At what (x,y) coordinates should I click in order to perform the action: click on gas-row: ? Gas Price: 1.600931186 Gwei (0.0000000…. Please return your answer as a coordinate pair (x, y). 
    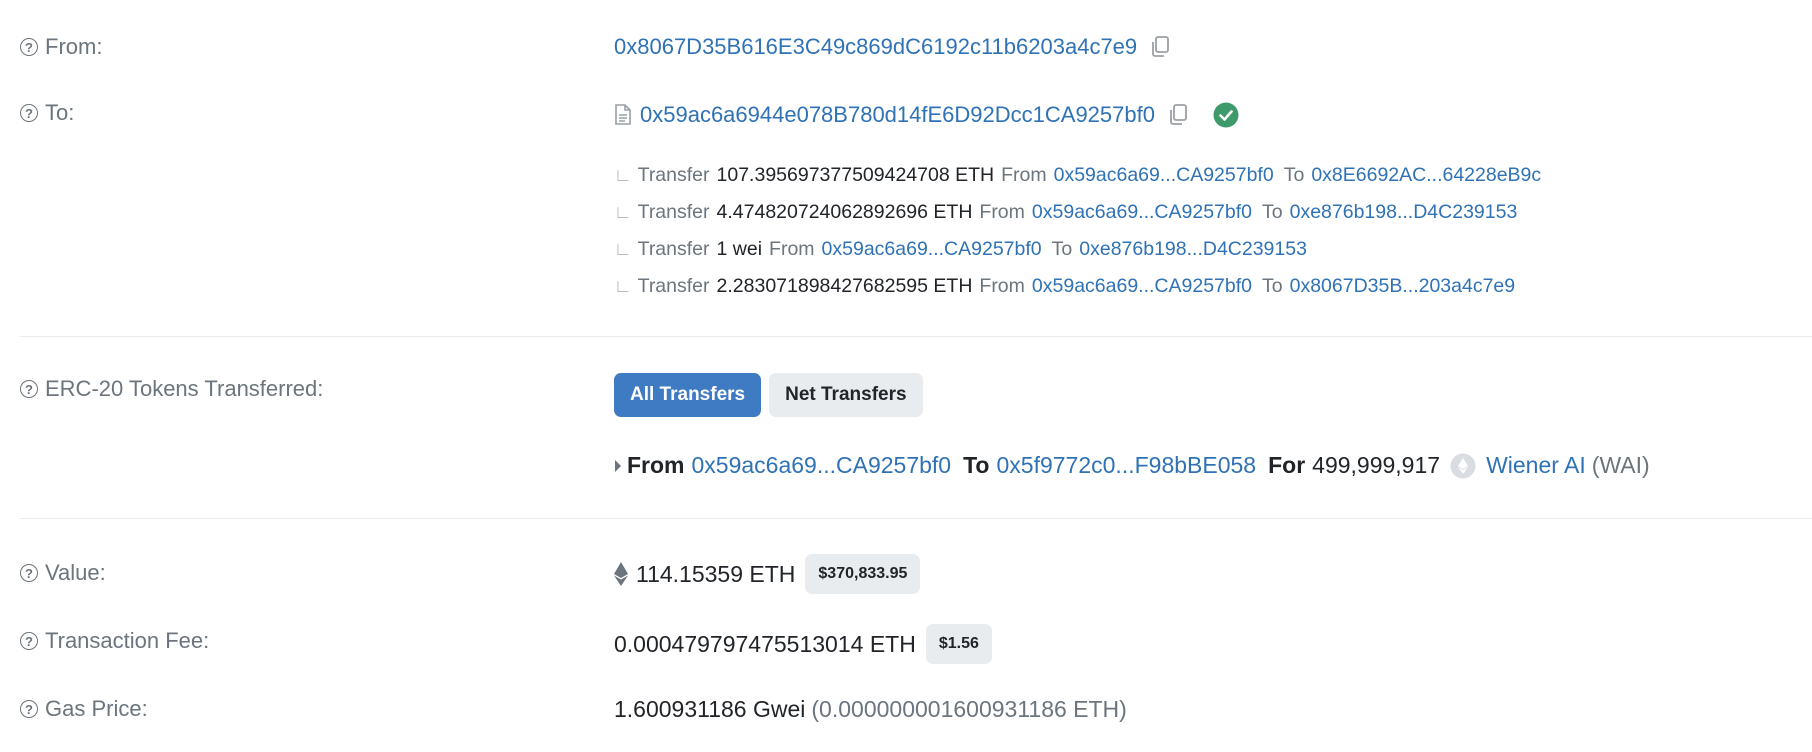
    Looking at the image, I should click on (906, 714).